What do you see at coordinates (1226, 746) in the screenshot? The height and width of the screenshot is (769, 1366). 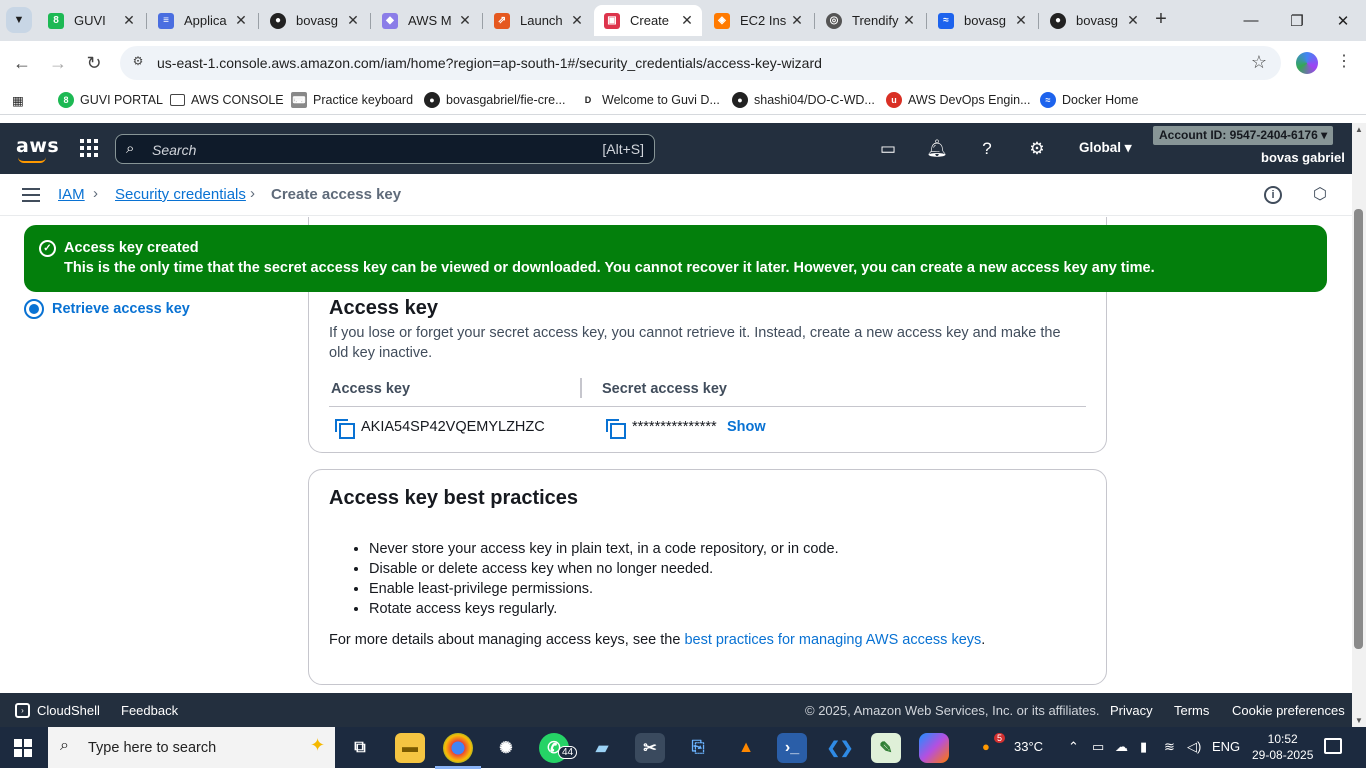 I see `language-indicator: ENG` at bounding box center [1226, 746].